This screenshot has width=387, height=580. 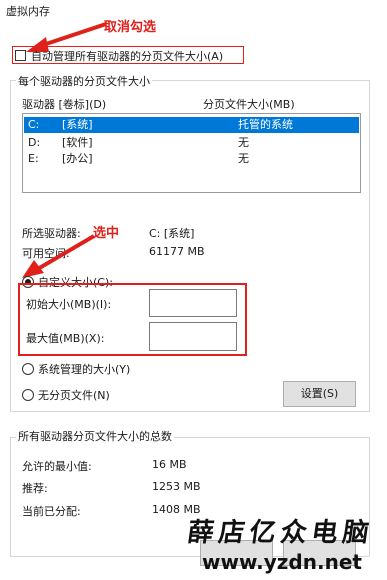 What do you see at coordinates (77, 158) in the screenshot?
I see `drive-label: [办公]` at bounding box center [77, 158].